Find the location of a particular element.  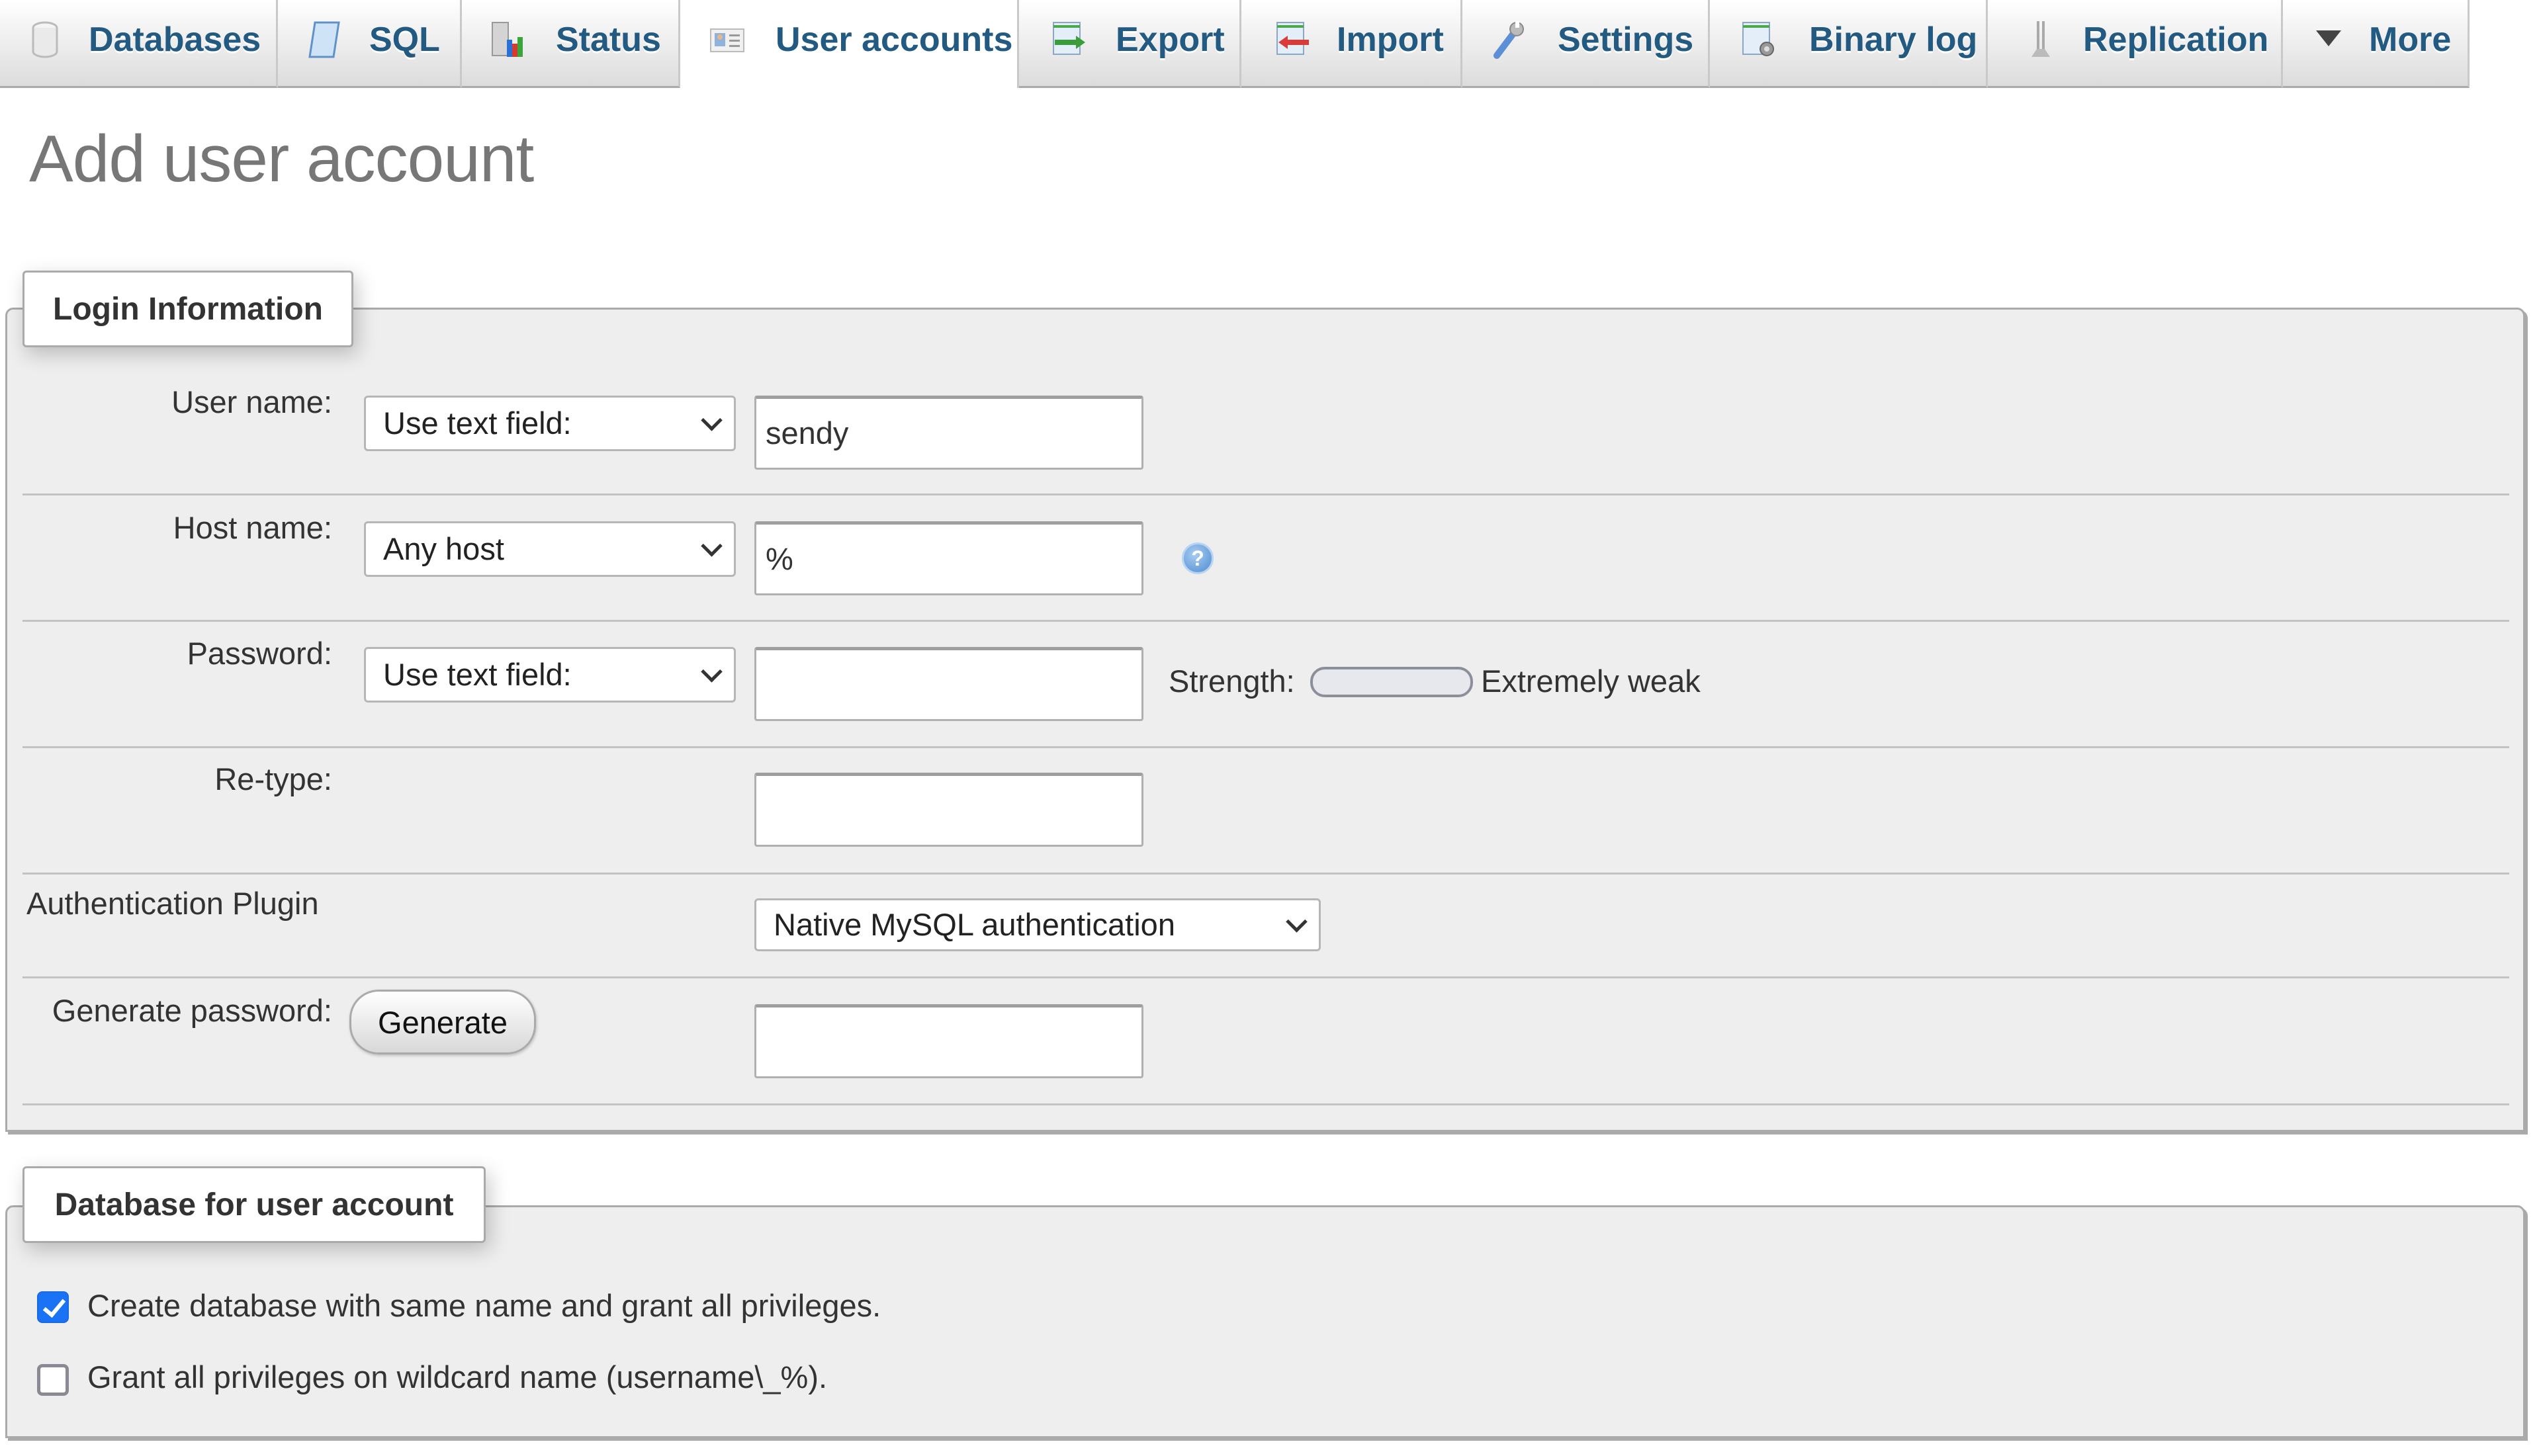

tab-import: Import is located at coordinates (1351, 44).